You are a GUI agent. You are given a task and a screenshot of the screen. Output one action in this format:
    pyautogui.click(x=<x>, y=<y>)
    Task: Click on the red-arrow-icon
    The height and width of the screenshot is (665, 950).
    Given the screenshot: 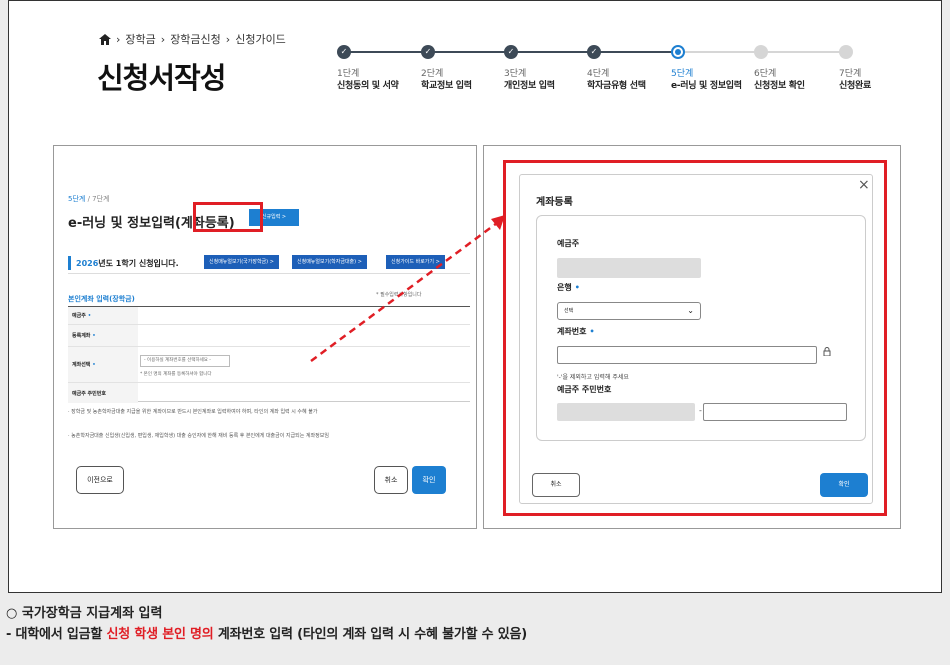 What is the action you would take?
    pyautogui.click(x=407, y=289)
    